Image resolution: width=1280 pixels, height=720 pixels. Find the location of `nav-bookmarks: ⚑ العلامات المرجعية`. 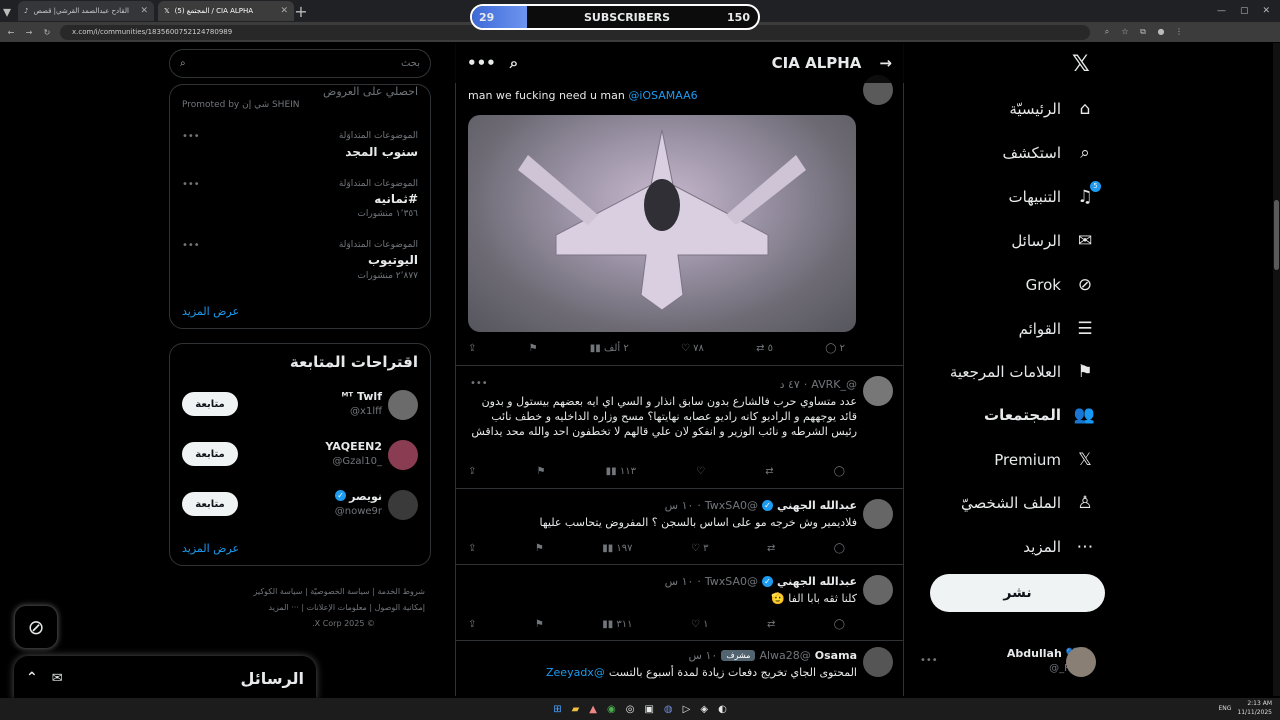

nav-bookmarks: ⚑ العلامات المرجعية is located at coordinates (1022, 372).